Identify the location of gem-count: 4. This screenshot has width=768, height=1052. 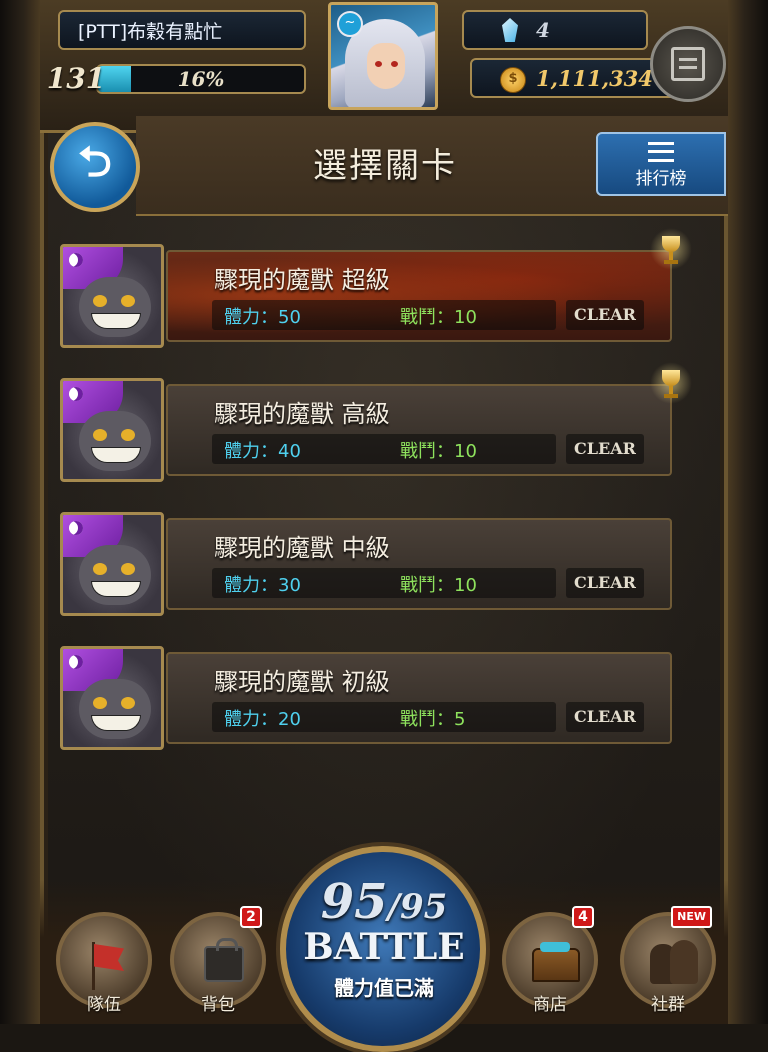
(543, 30).